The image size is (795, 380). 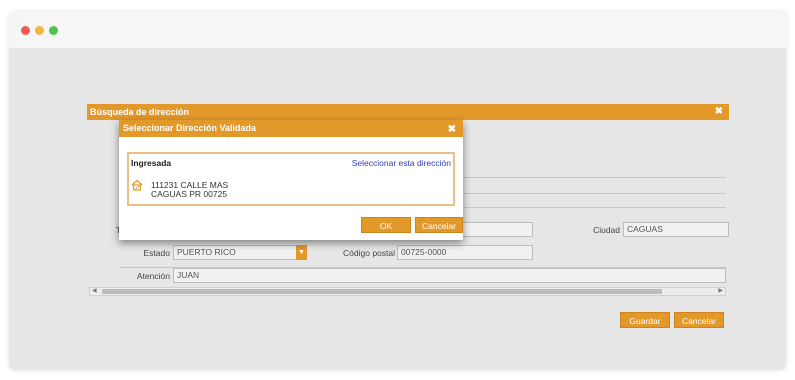 I want to click on entered-address-heading: Ingresada, so click(x=151, y=163).